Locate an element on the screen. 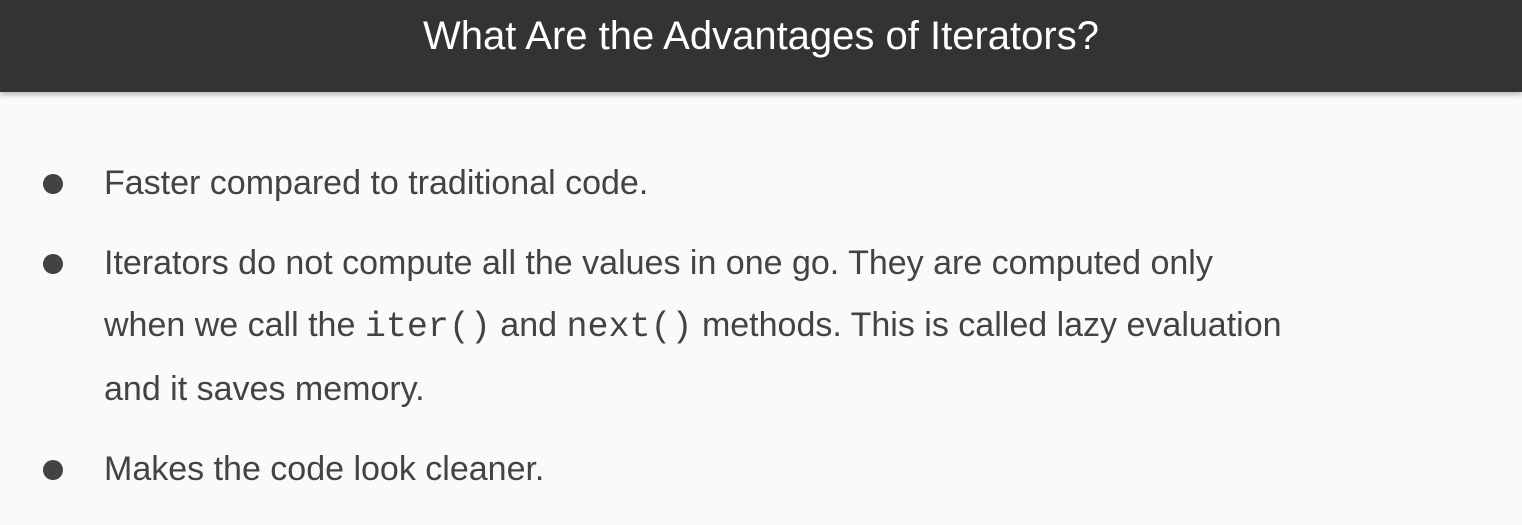 This screenshot has height=525, width=1522. code-iter: iter() is located at coordinates (427, 327).